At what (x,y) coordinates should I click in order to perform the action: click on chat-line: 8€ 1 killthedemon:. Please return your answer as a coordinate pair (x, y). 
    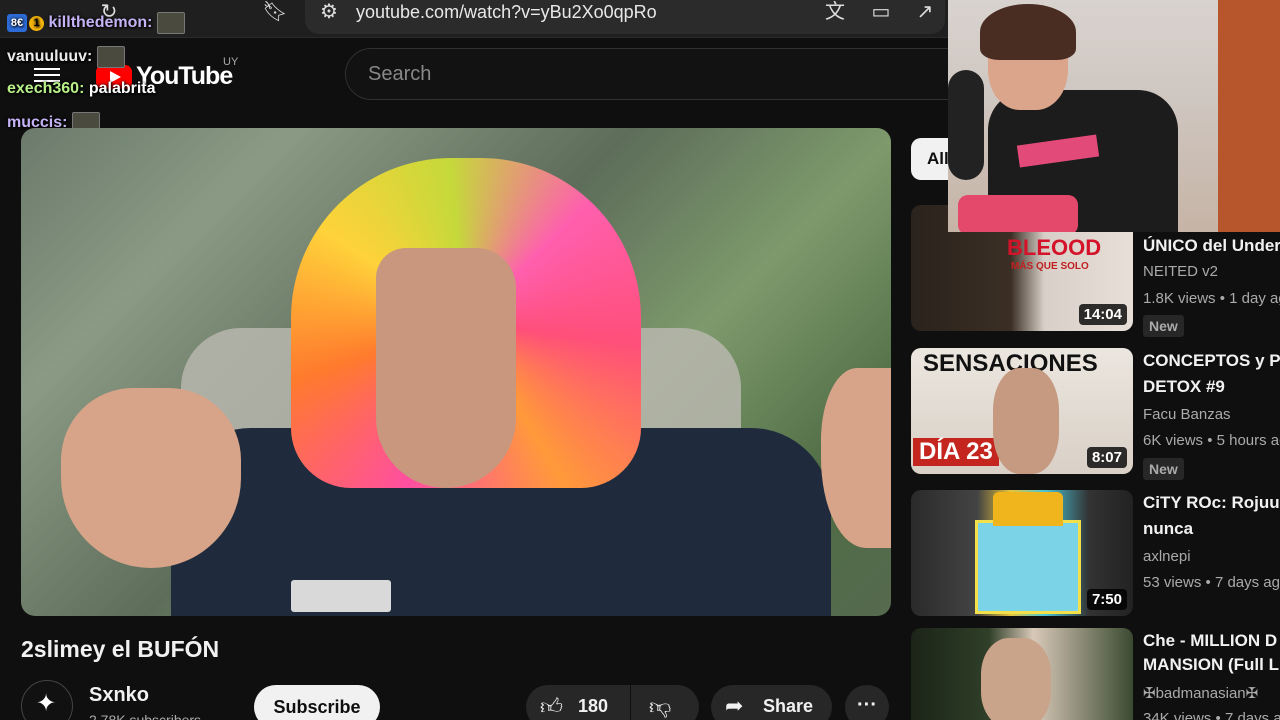
    Looking at the image, I should click on (96, 23).